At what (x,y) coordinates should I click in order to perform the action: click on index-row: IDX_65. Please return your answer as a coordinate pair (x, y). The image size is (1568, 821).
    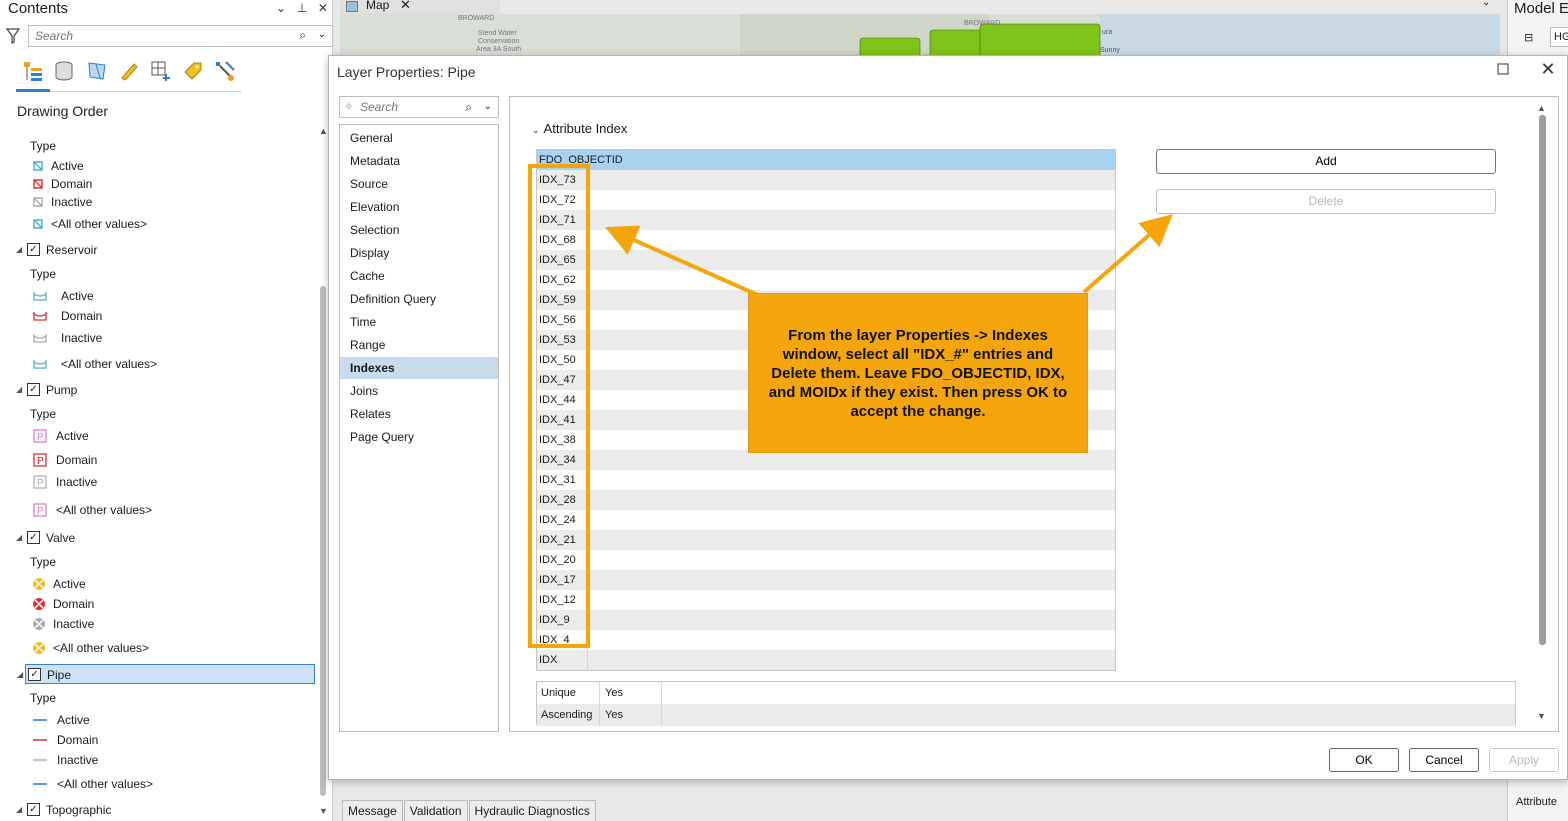
    Looking at the image, I should click on (826, 260).